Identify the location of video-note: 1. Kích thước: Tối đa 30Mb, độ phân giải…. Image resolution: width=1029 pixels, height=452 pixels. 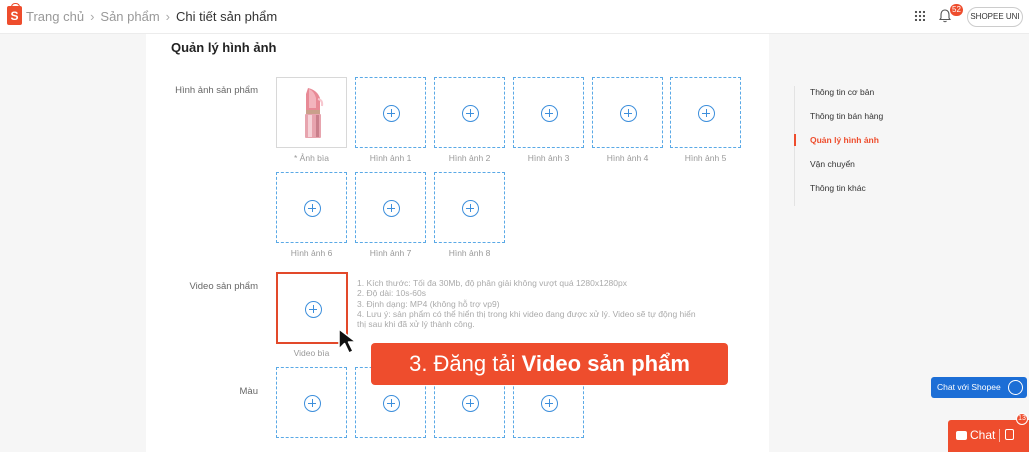
(492, 283).